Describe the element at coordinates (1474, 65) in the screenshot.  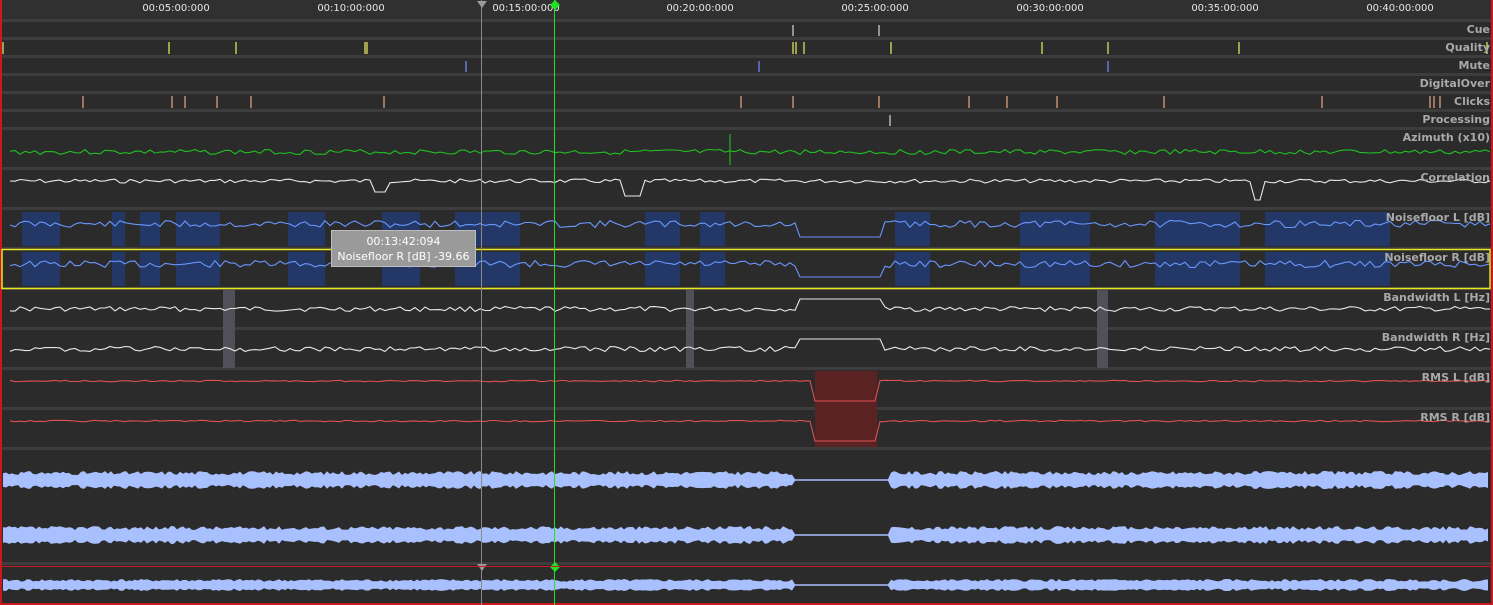
I see `row-label-mute: Mute` at that location.